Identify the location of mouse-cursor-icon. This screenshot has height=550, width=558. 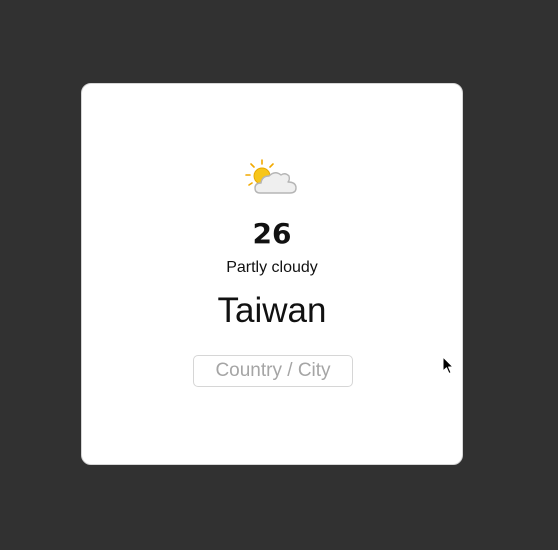
(448, 365).